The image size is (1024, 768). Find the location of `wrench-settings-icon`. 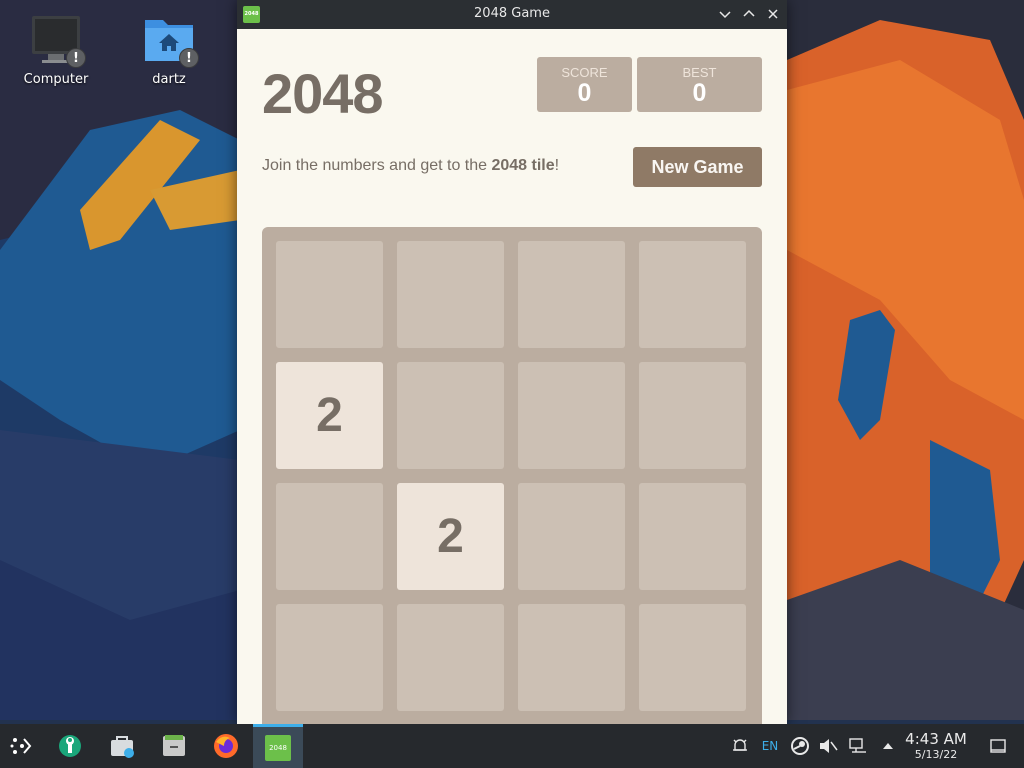

wrench-settings-icon is located at coordinates (70, 746).